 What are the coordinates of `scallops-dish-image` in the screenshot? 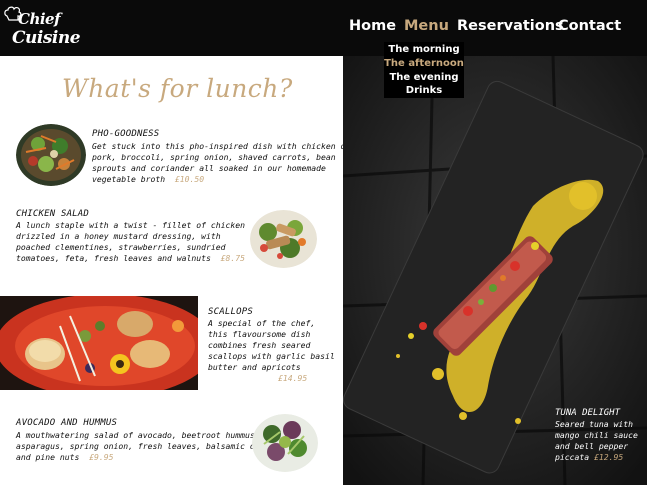 It's located at (99, 343).